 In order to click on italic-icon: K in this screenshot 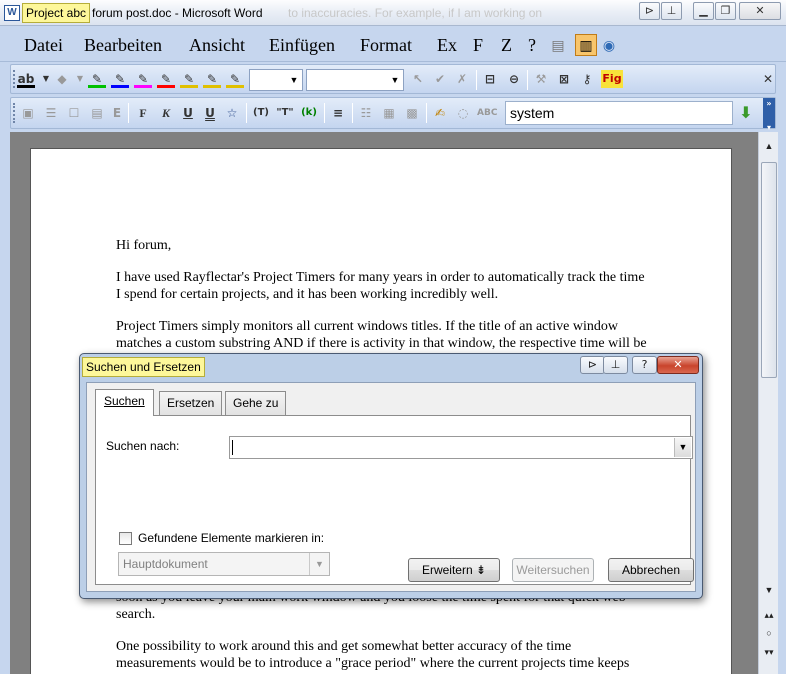, I will do `click(166, 113)`.